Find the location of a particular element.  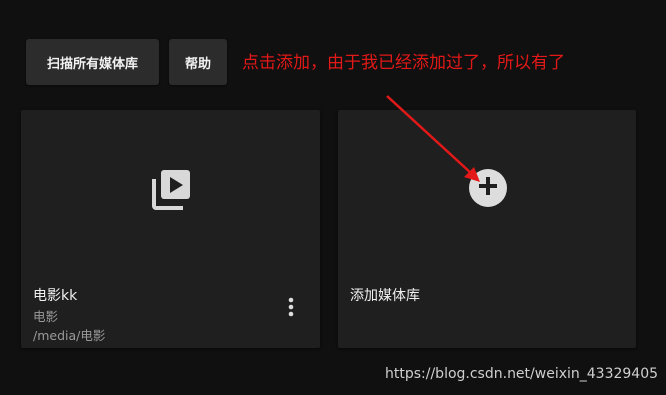

library-type: 电影 is located at coordinates (46, 316).